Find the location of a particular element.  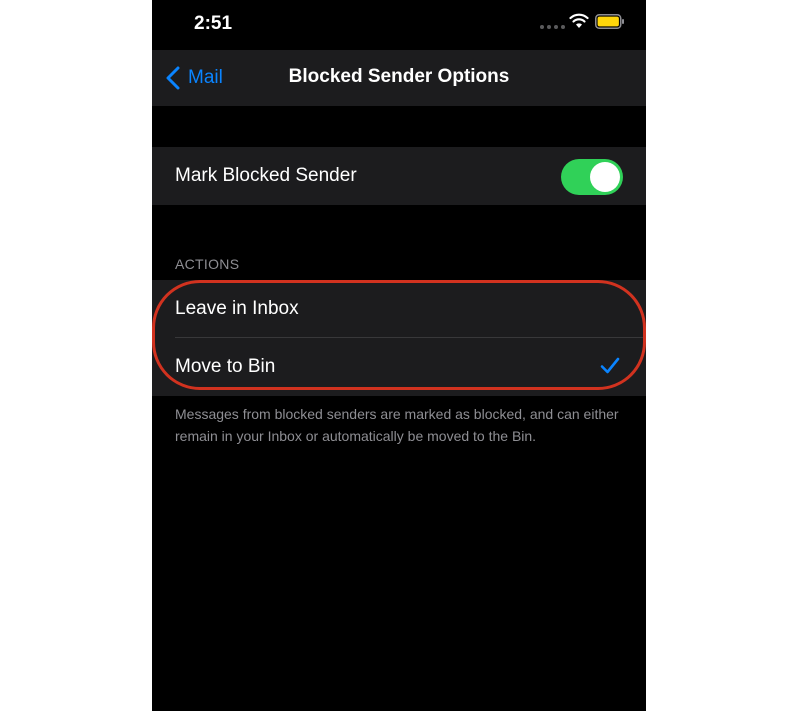

mark-blocked-group: Mark Blocked Sender is located at coordinates (399, 176).